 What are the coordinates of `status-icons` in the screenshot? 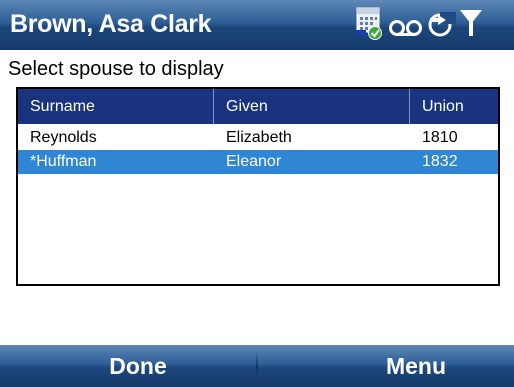 It's located at (429, 25).